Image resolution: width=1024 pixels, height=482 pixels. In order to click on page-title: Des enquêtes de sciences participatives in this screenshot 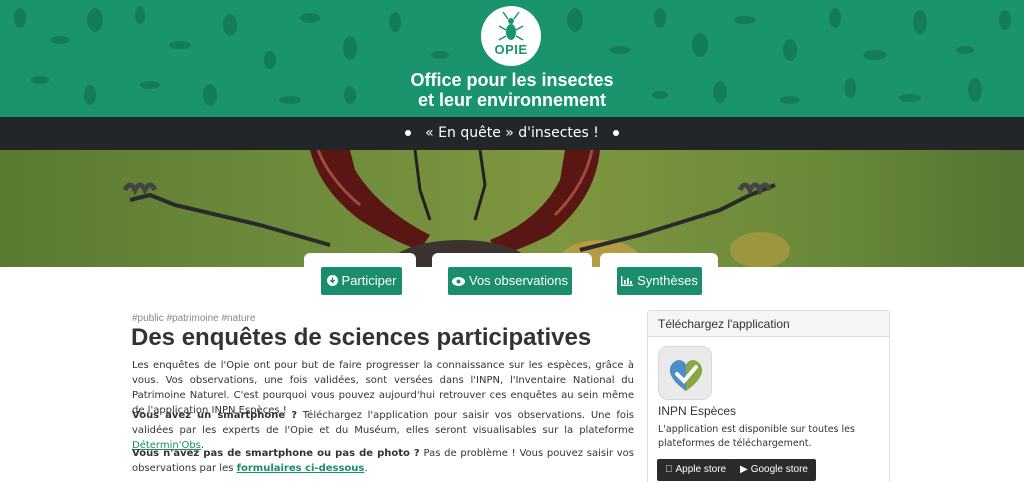, I will do `click(361, 337)`.